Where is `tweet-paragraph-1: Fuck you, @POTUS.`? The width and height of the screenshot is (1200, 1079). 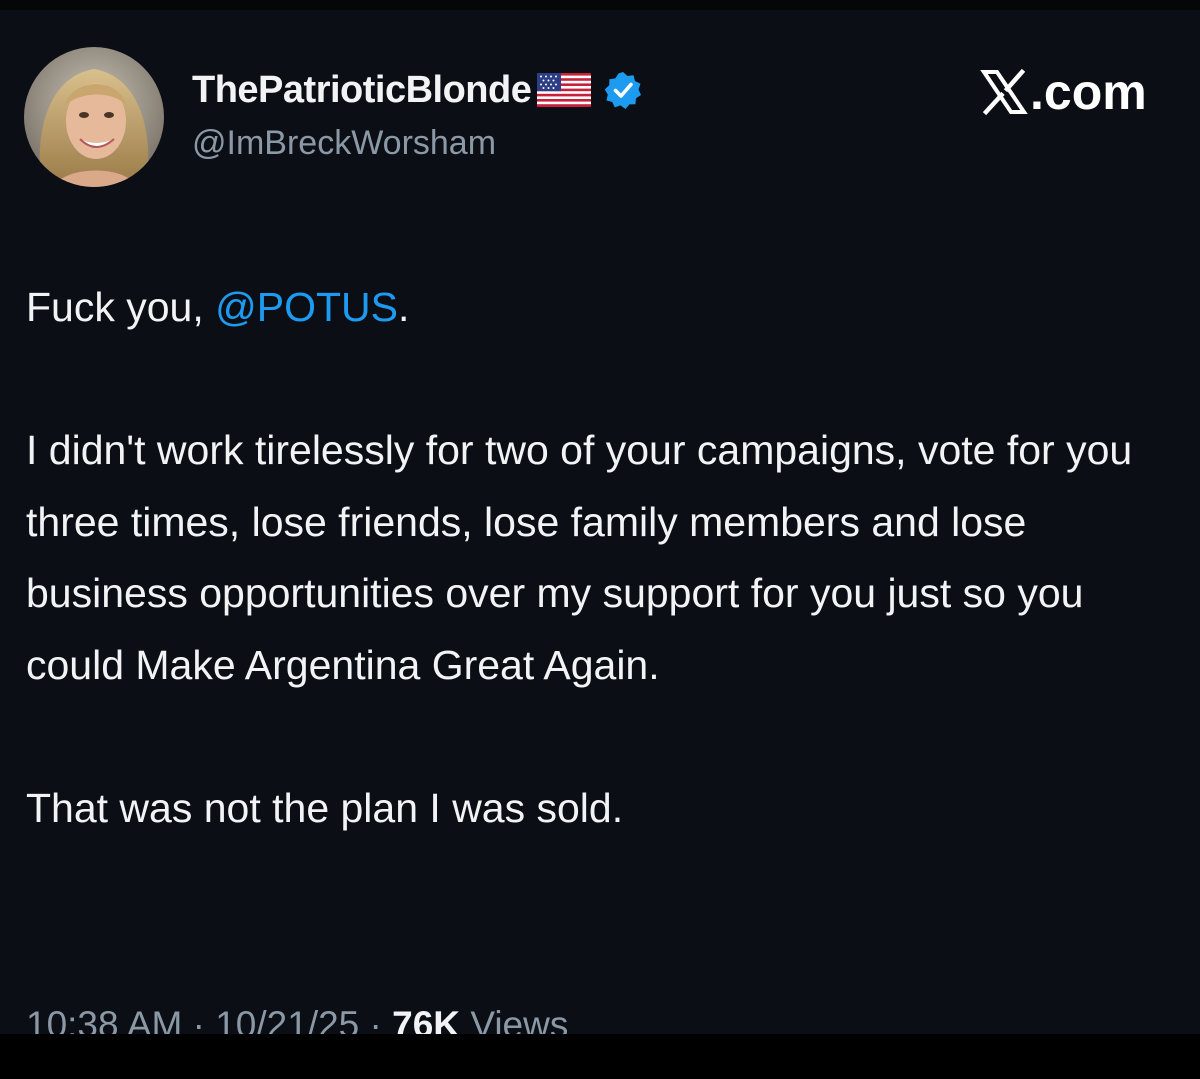
tweet-paragraph-1: Fuck you, @POTUS. is located at coordinates (606, 308).